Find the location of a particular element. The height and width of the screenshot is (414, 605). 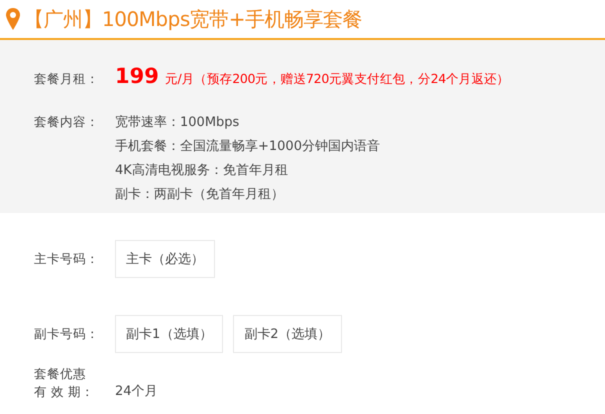

package-item: 副卡：两副卡（免首年月租） is located at coordinates (200, 195).